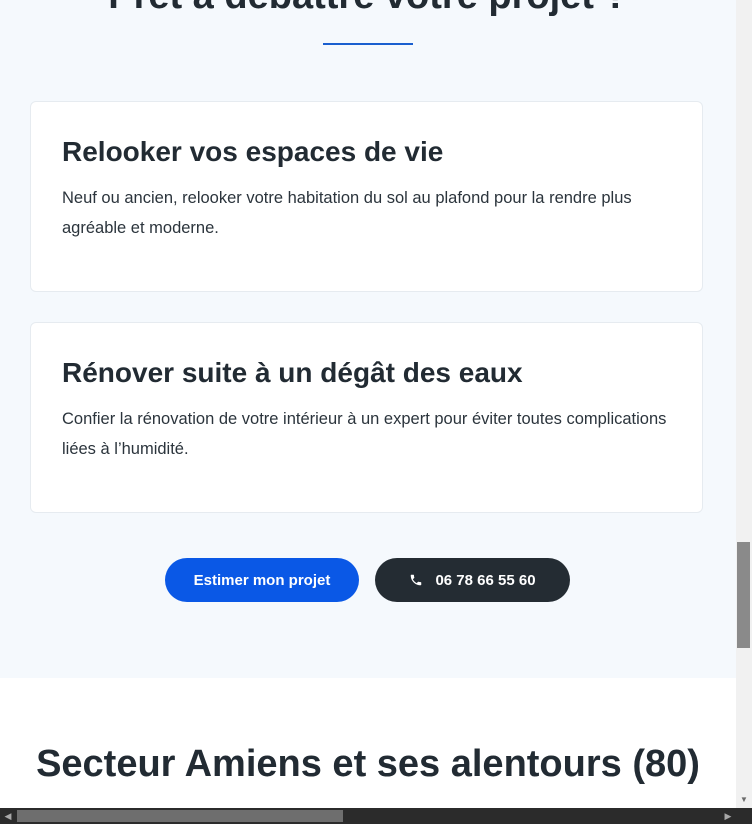  What do you see at coordinates (728, 816) in the screenshot?
I see `scroll-right-arrow-icon: ▶` at bounding box center [728, 816].